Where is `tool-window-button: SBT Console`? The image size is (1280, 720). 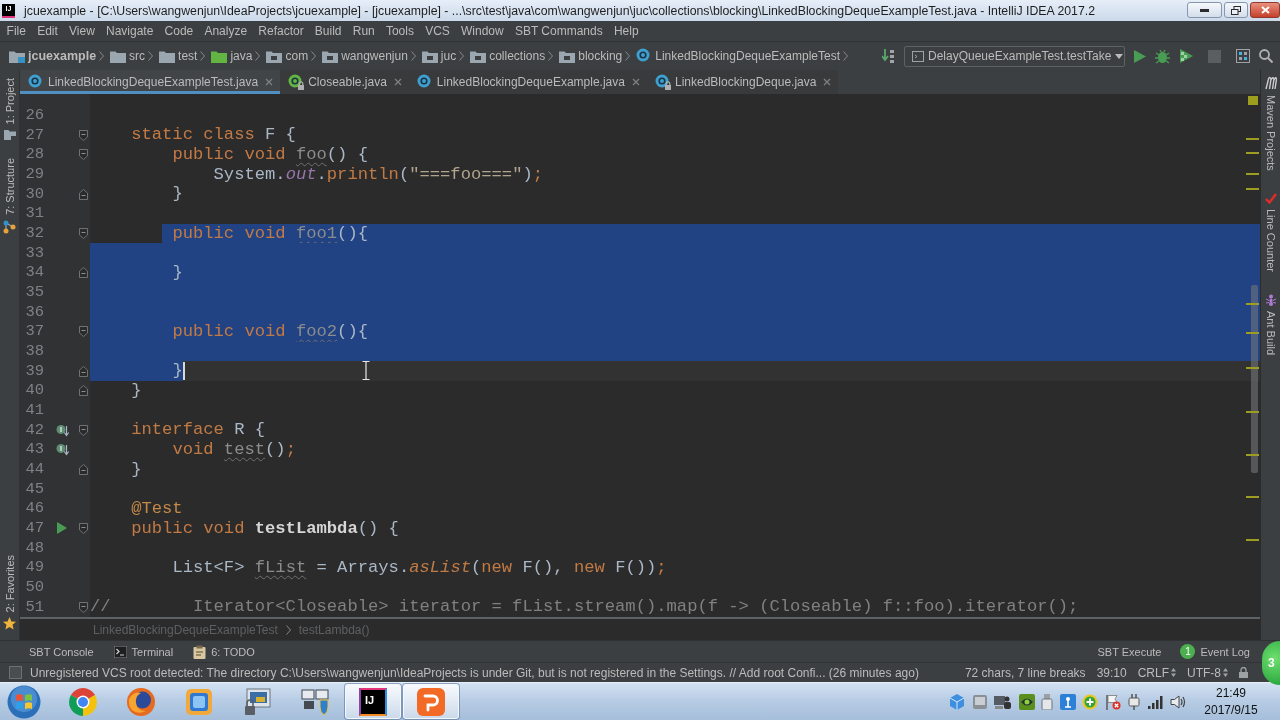 tool-window-button: SBT Console is located at coordinates (61, 651).